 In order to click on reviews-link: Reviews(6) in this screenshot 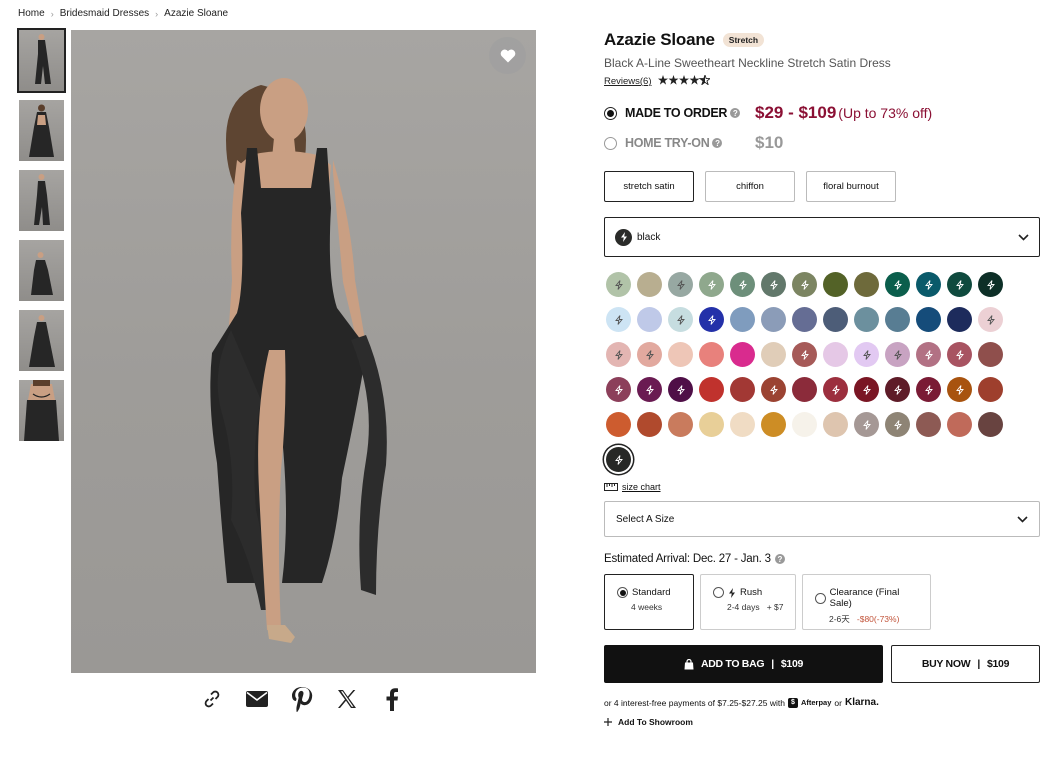, I will do `click(628, 81)`.